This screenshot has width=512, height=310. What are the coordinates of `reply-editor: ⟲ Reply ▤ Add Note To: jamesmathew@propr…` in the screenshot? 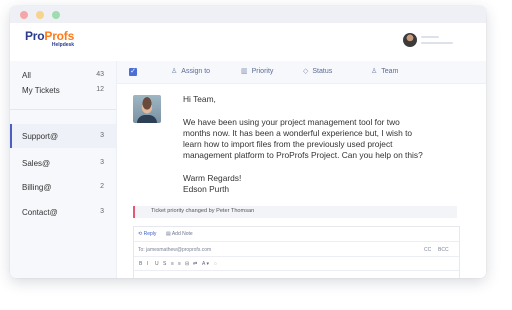 It's located at (296, 252).